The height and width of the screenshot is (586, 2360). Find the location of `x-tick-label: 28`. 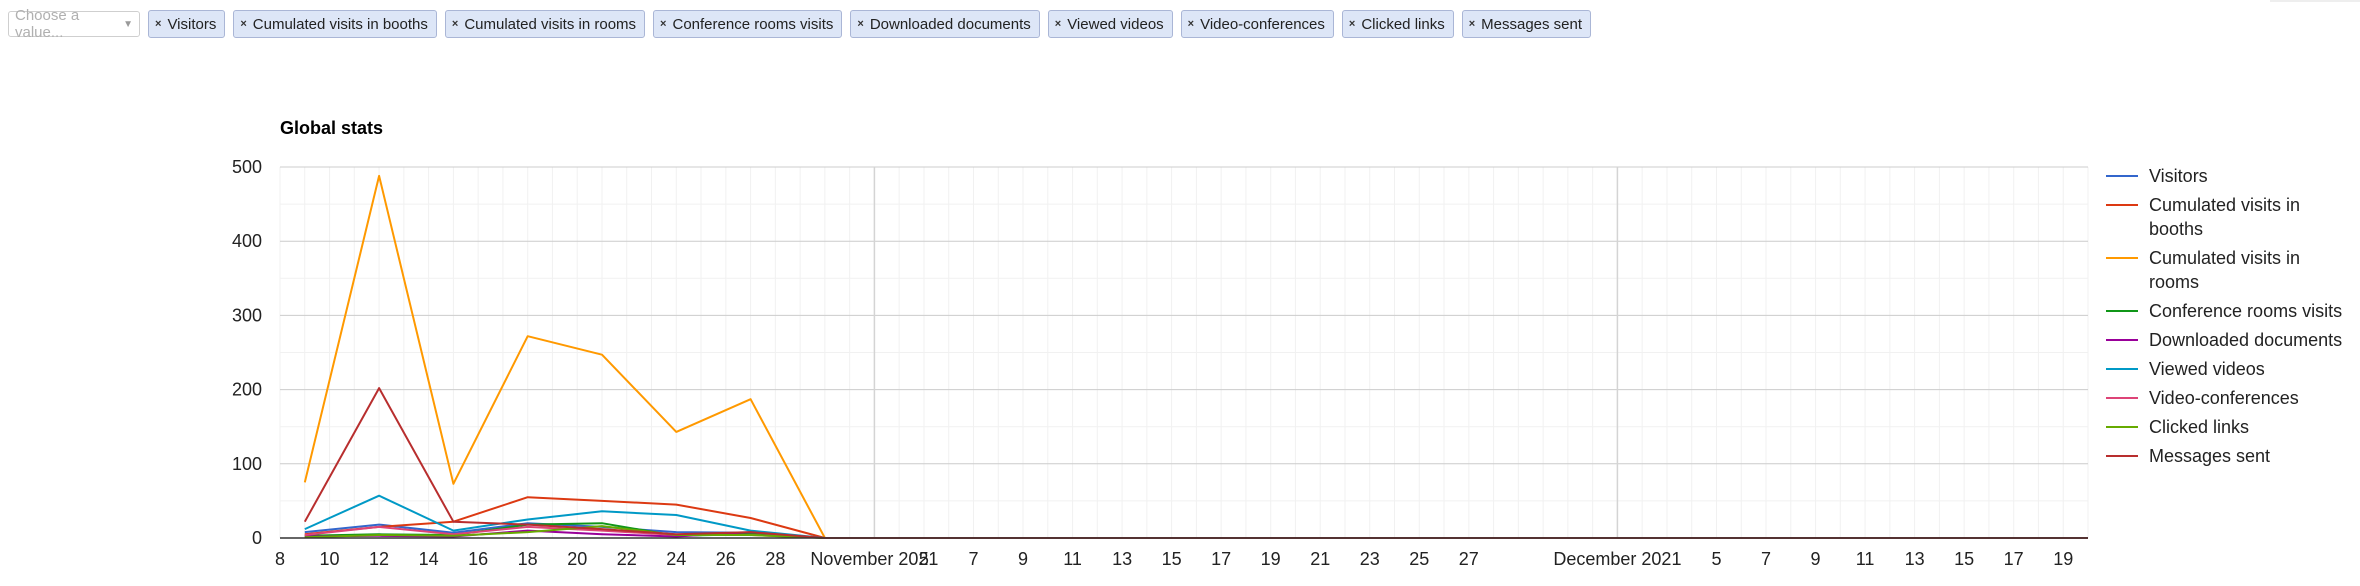

x-tick-label: 28 is located at coordinates (775, 559).